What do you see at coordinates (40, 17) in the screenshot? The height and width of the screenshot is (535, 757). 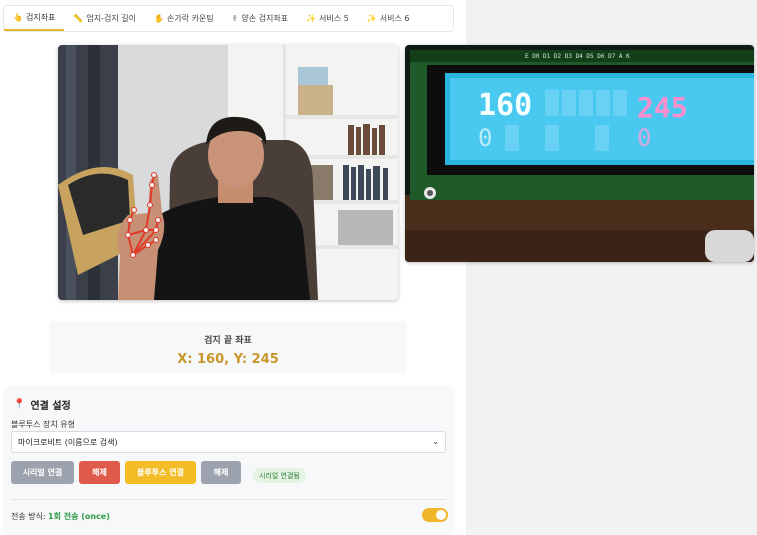 I see `tab-label: 검지좌표` at bounding box center [40, 17].